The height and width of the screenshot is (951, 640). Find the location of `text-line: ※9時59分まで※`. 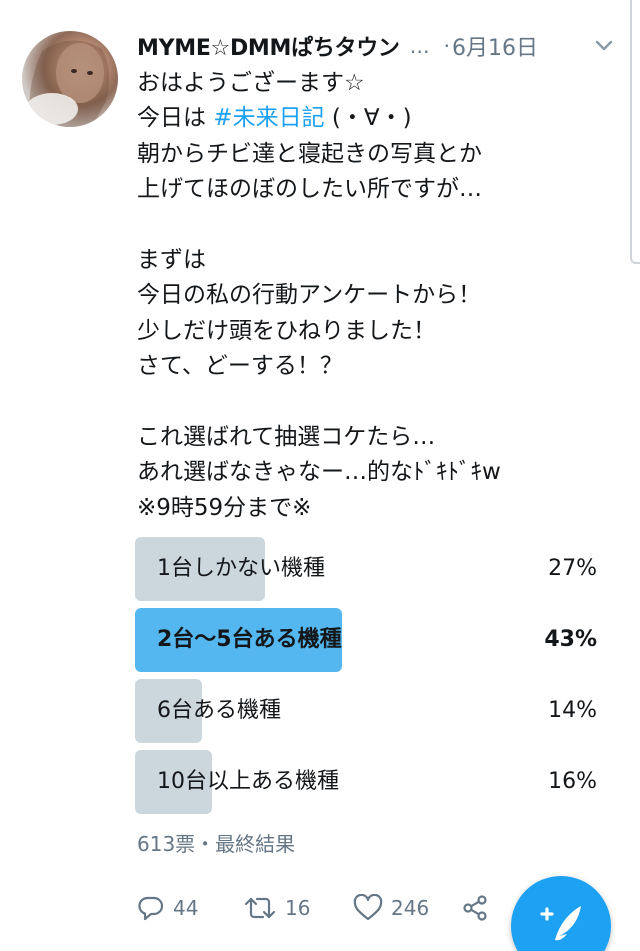

text-line: ※9時59分まで※ is located at coordinates (224, 507).